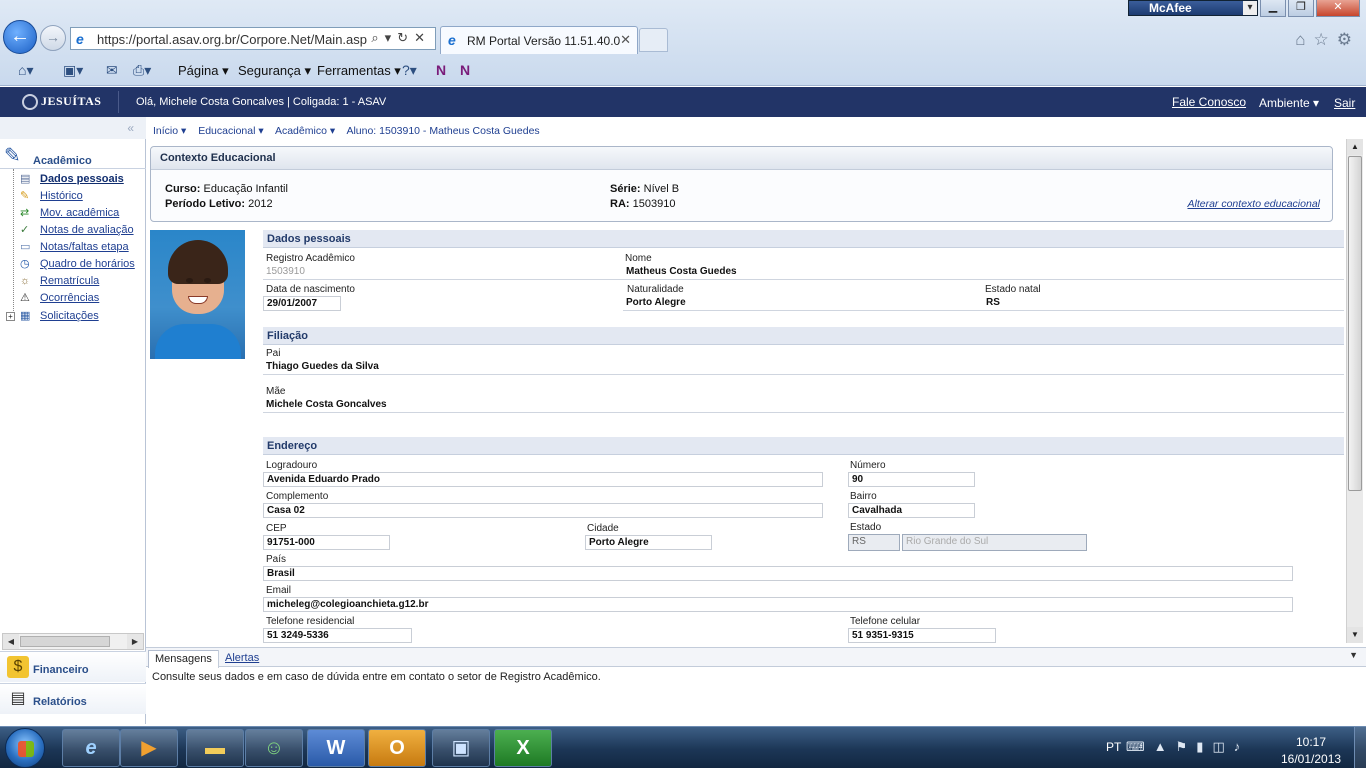 Image resolution: width=1366 pixels, height=768 pixels. Describe the element at coordinates (1327, 40) in the screenshot. I see `home-star-settings-icons: ⌂☆⚙` at that location.